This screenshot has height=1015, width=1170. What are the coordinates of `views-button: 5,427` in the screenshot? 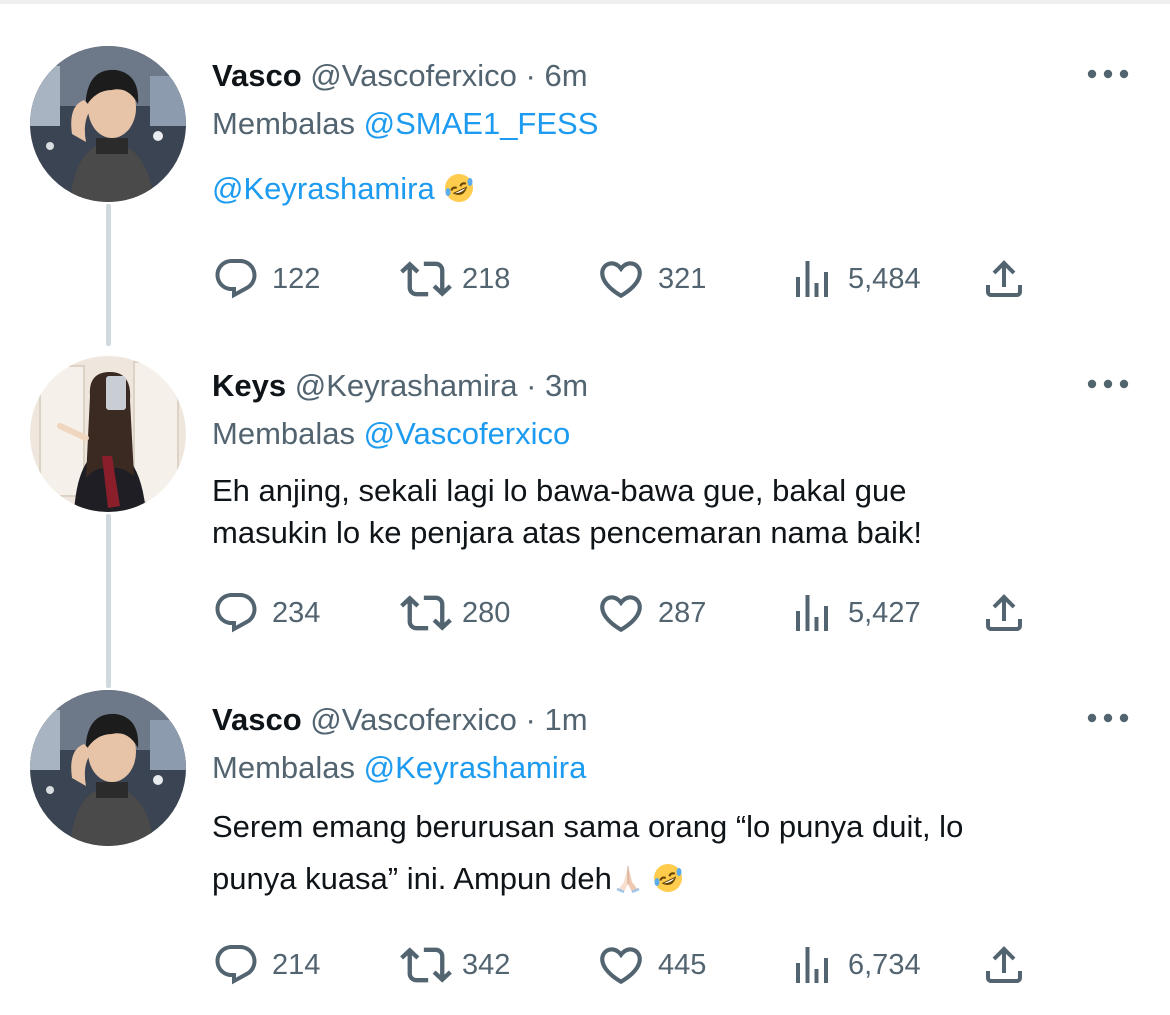 It's located at (854, 613).